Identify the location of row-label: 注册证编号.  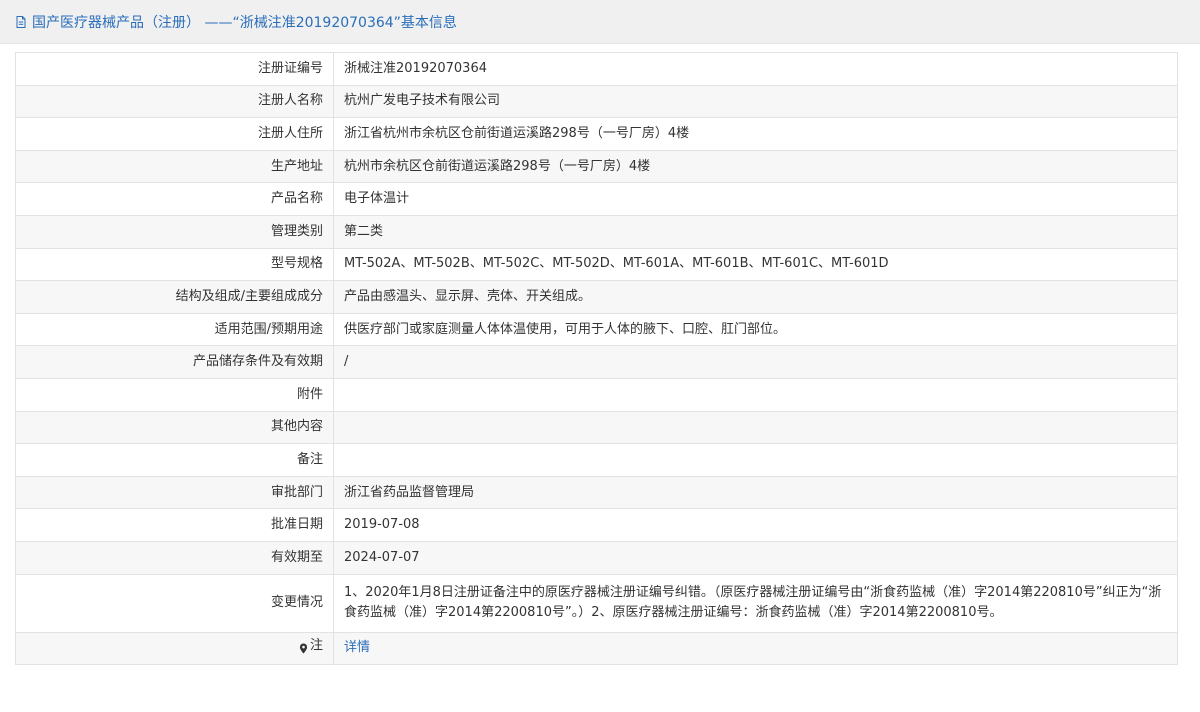
(174, 69).